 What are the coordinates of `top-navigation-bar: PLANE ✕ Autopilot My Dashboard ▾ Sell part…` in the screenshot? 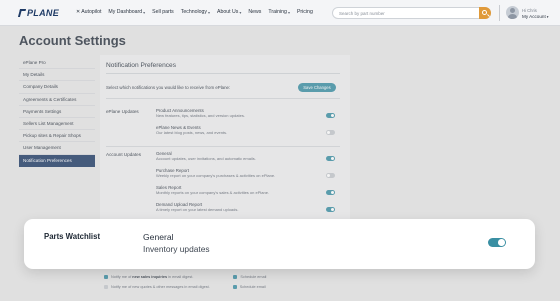 It's located at (280, 13).